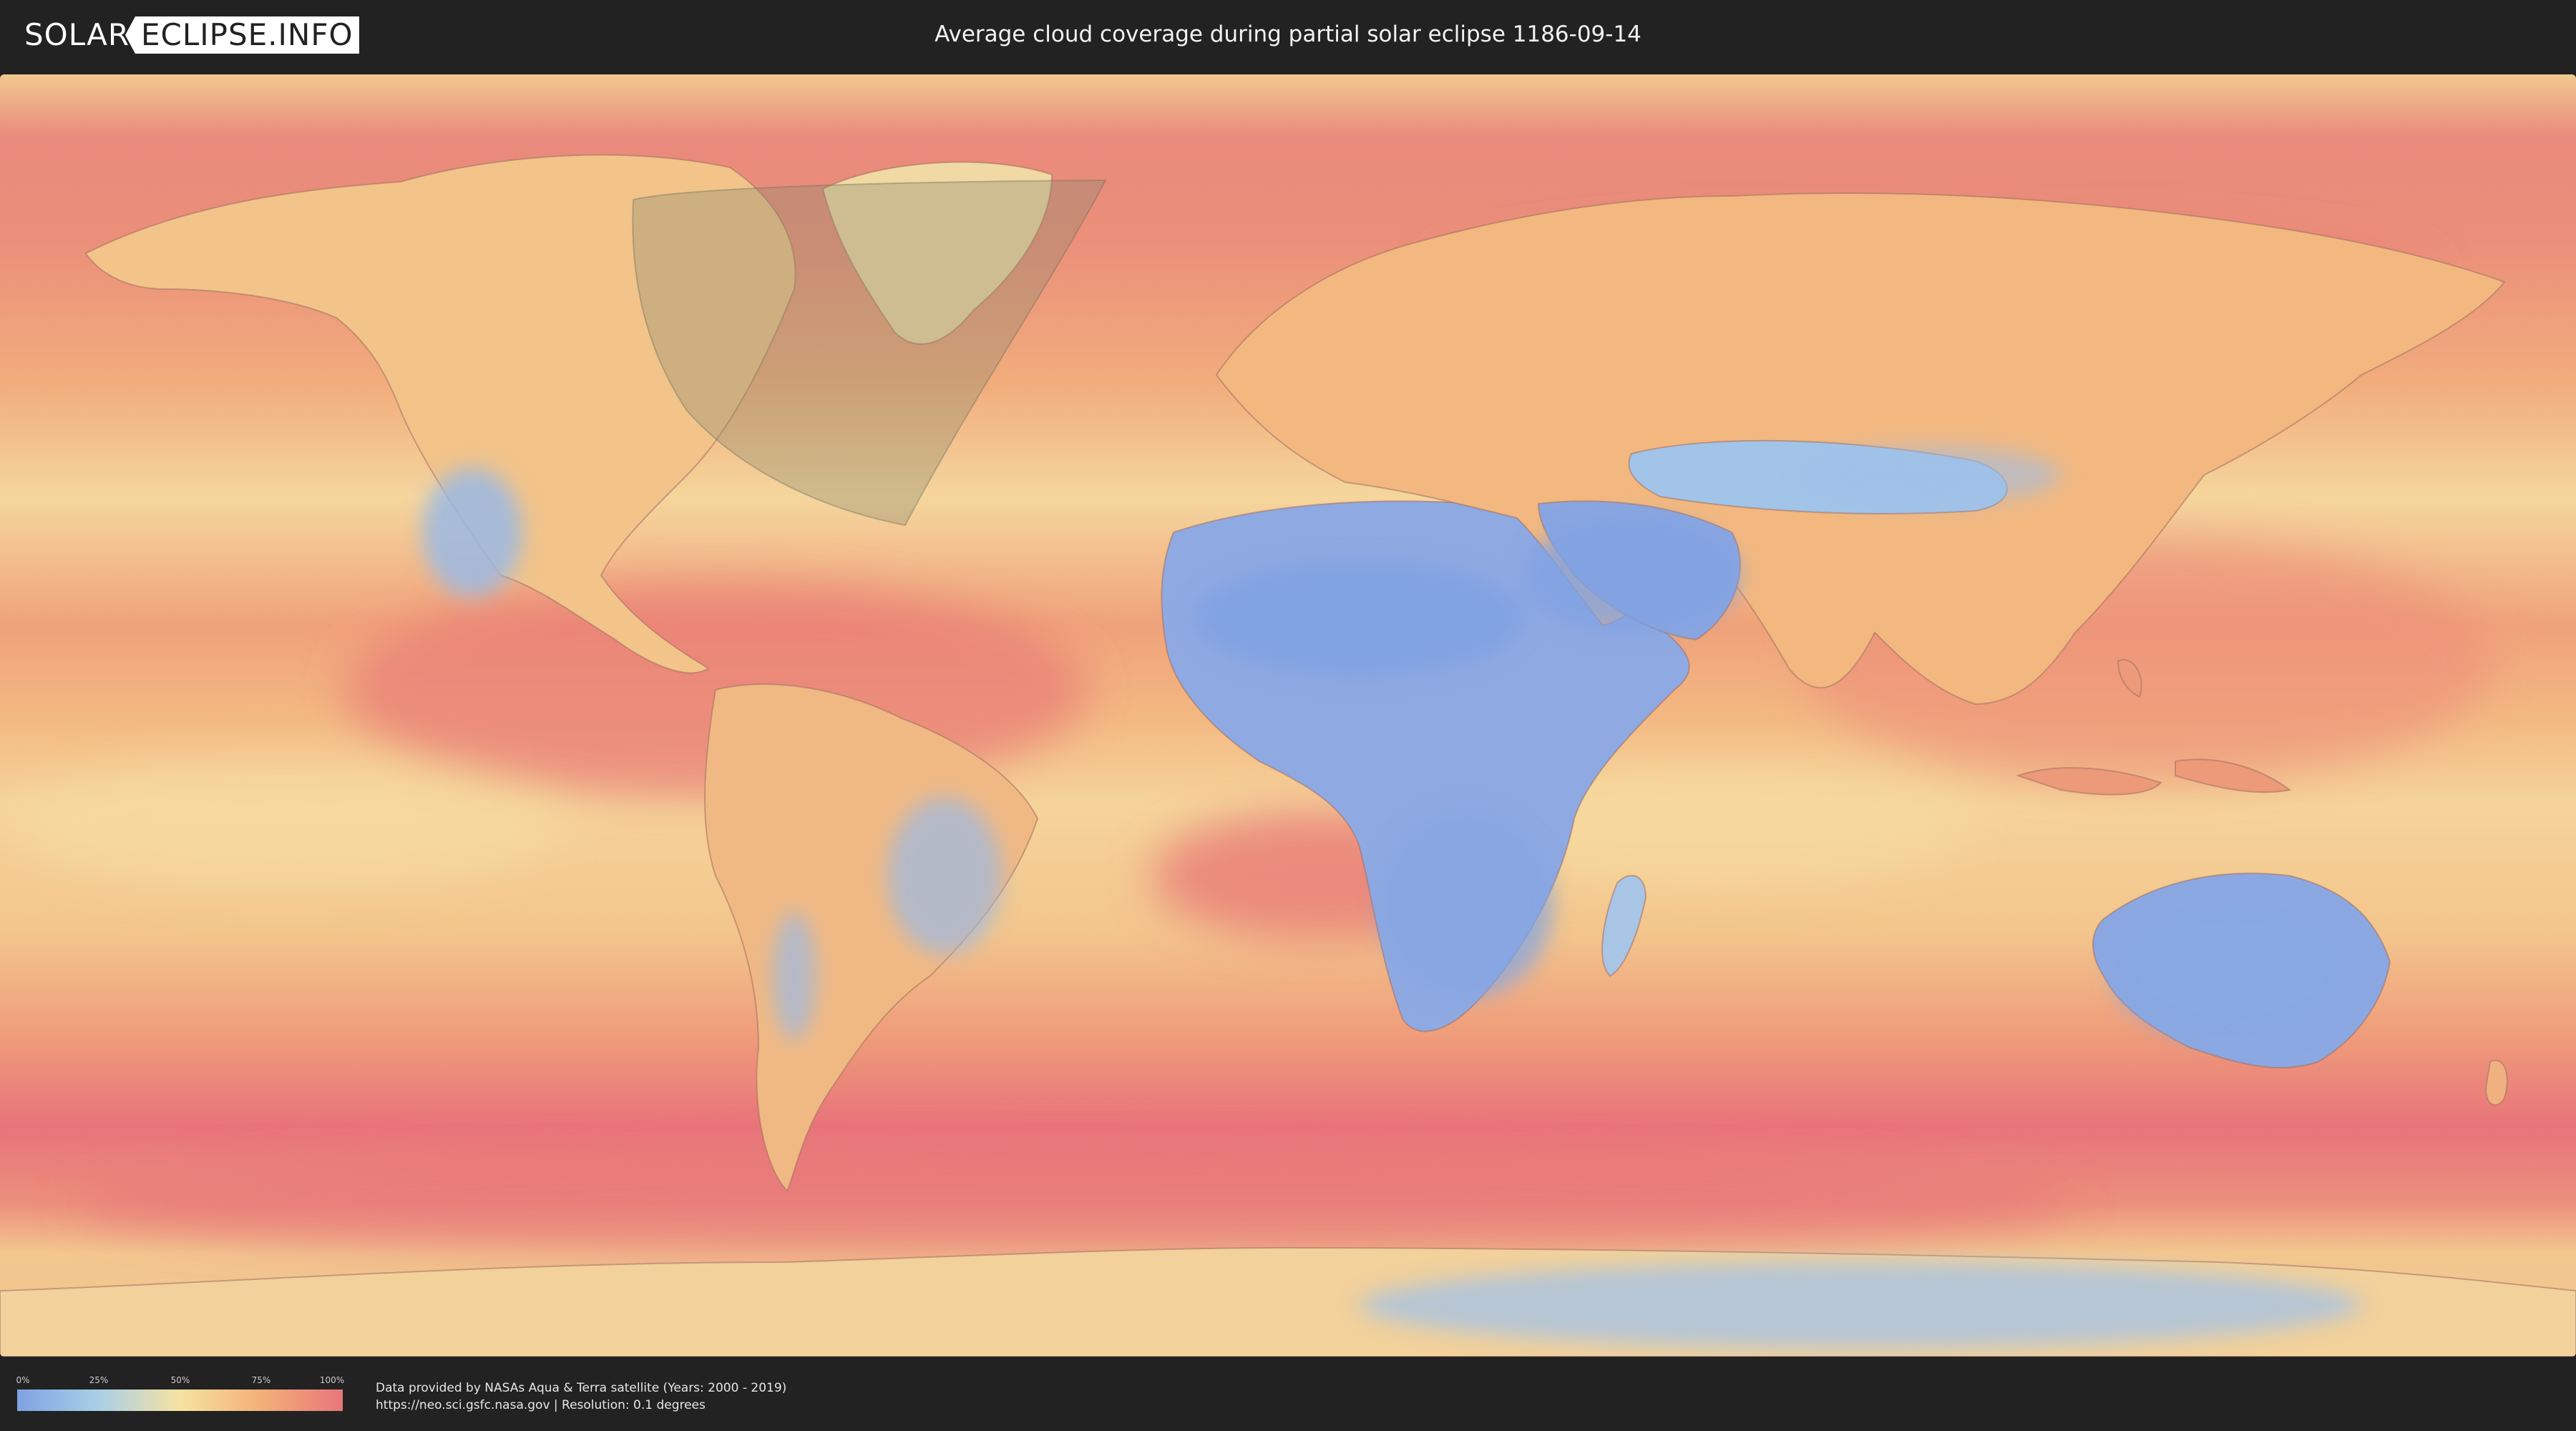 This screenshot has width=2576, height=1431. Describe the element at coordinates (180, 1380) in the screenshot. I see `legend-tick-50: 50%` at that location.